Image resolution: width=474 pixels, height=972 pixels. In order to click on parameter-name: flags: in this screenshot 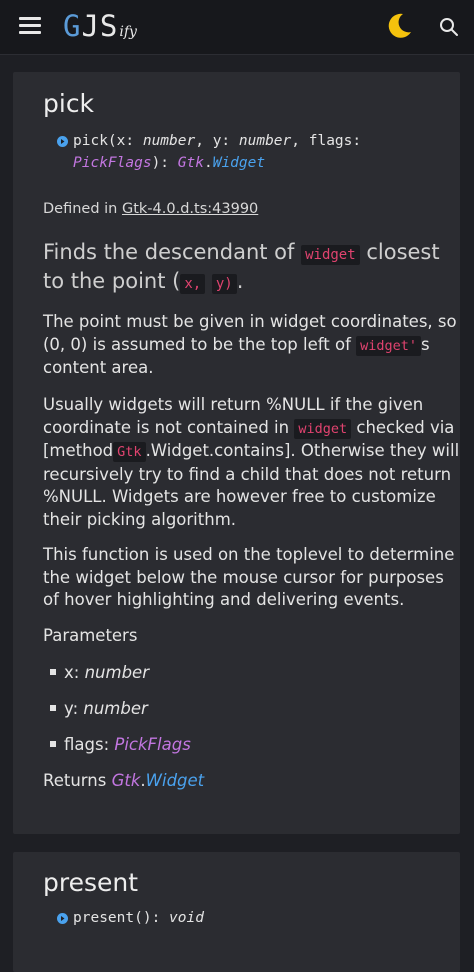, I will do `click(89, 744)`.